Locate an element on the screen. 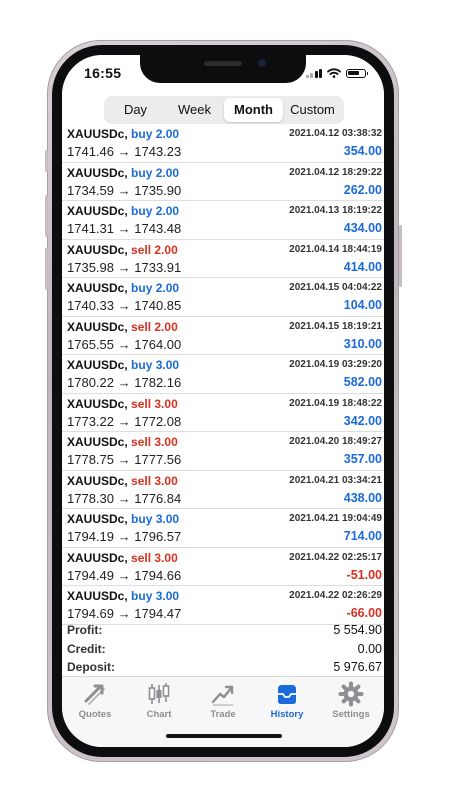  trade-close-price: 1733.91 is located at coordinates (158, 267).